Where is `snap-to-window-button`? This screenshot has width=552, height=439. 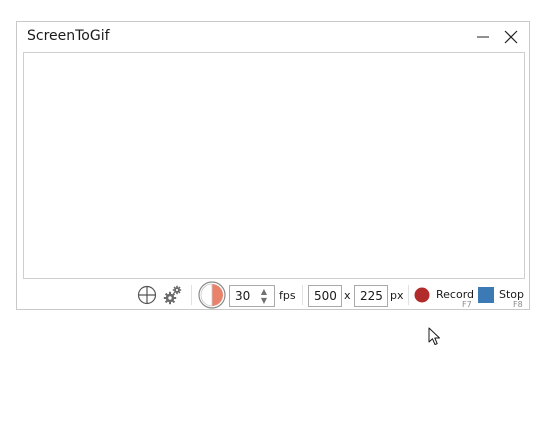
snap-to-window-button is located at coordinates (147, 295).